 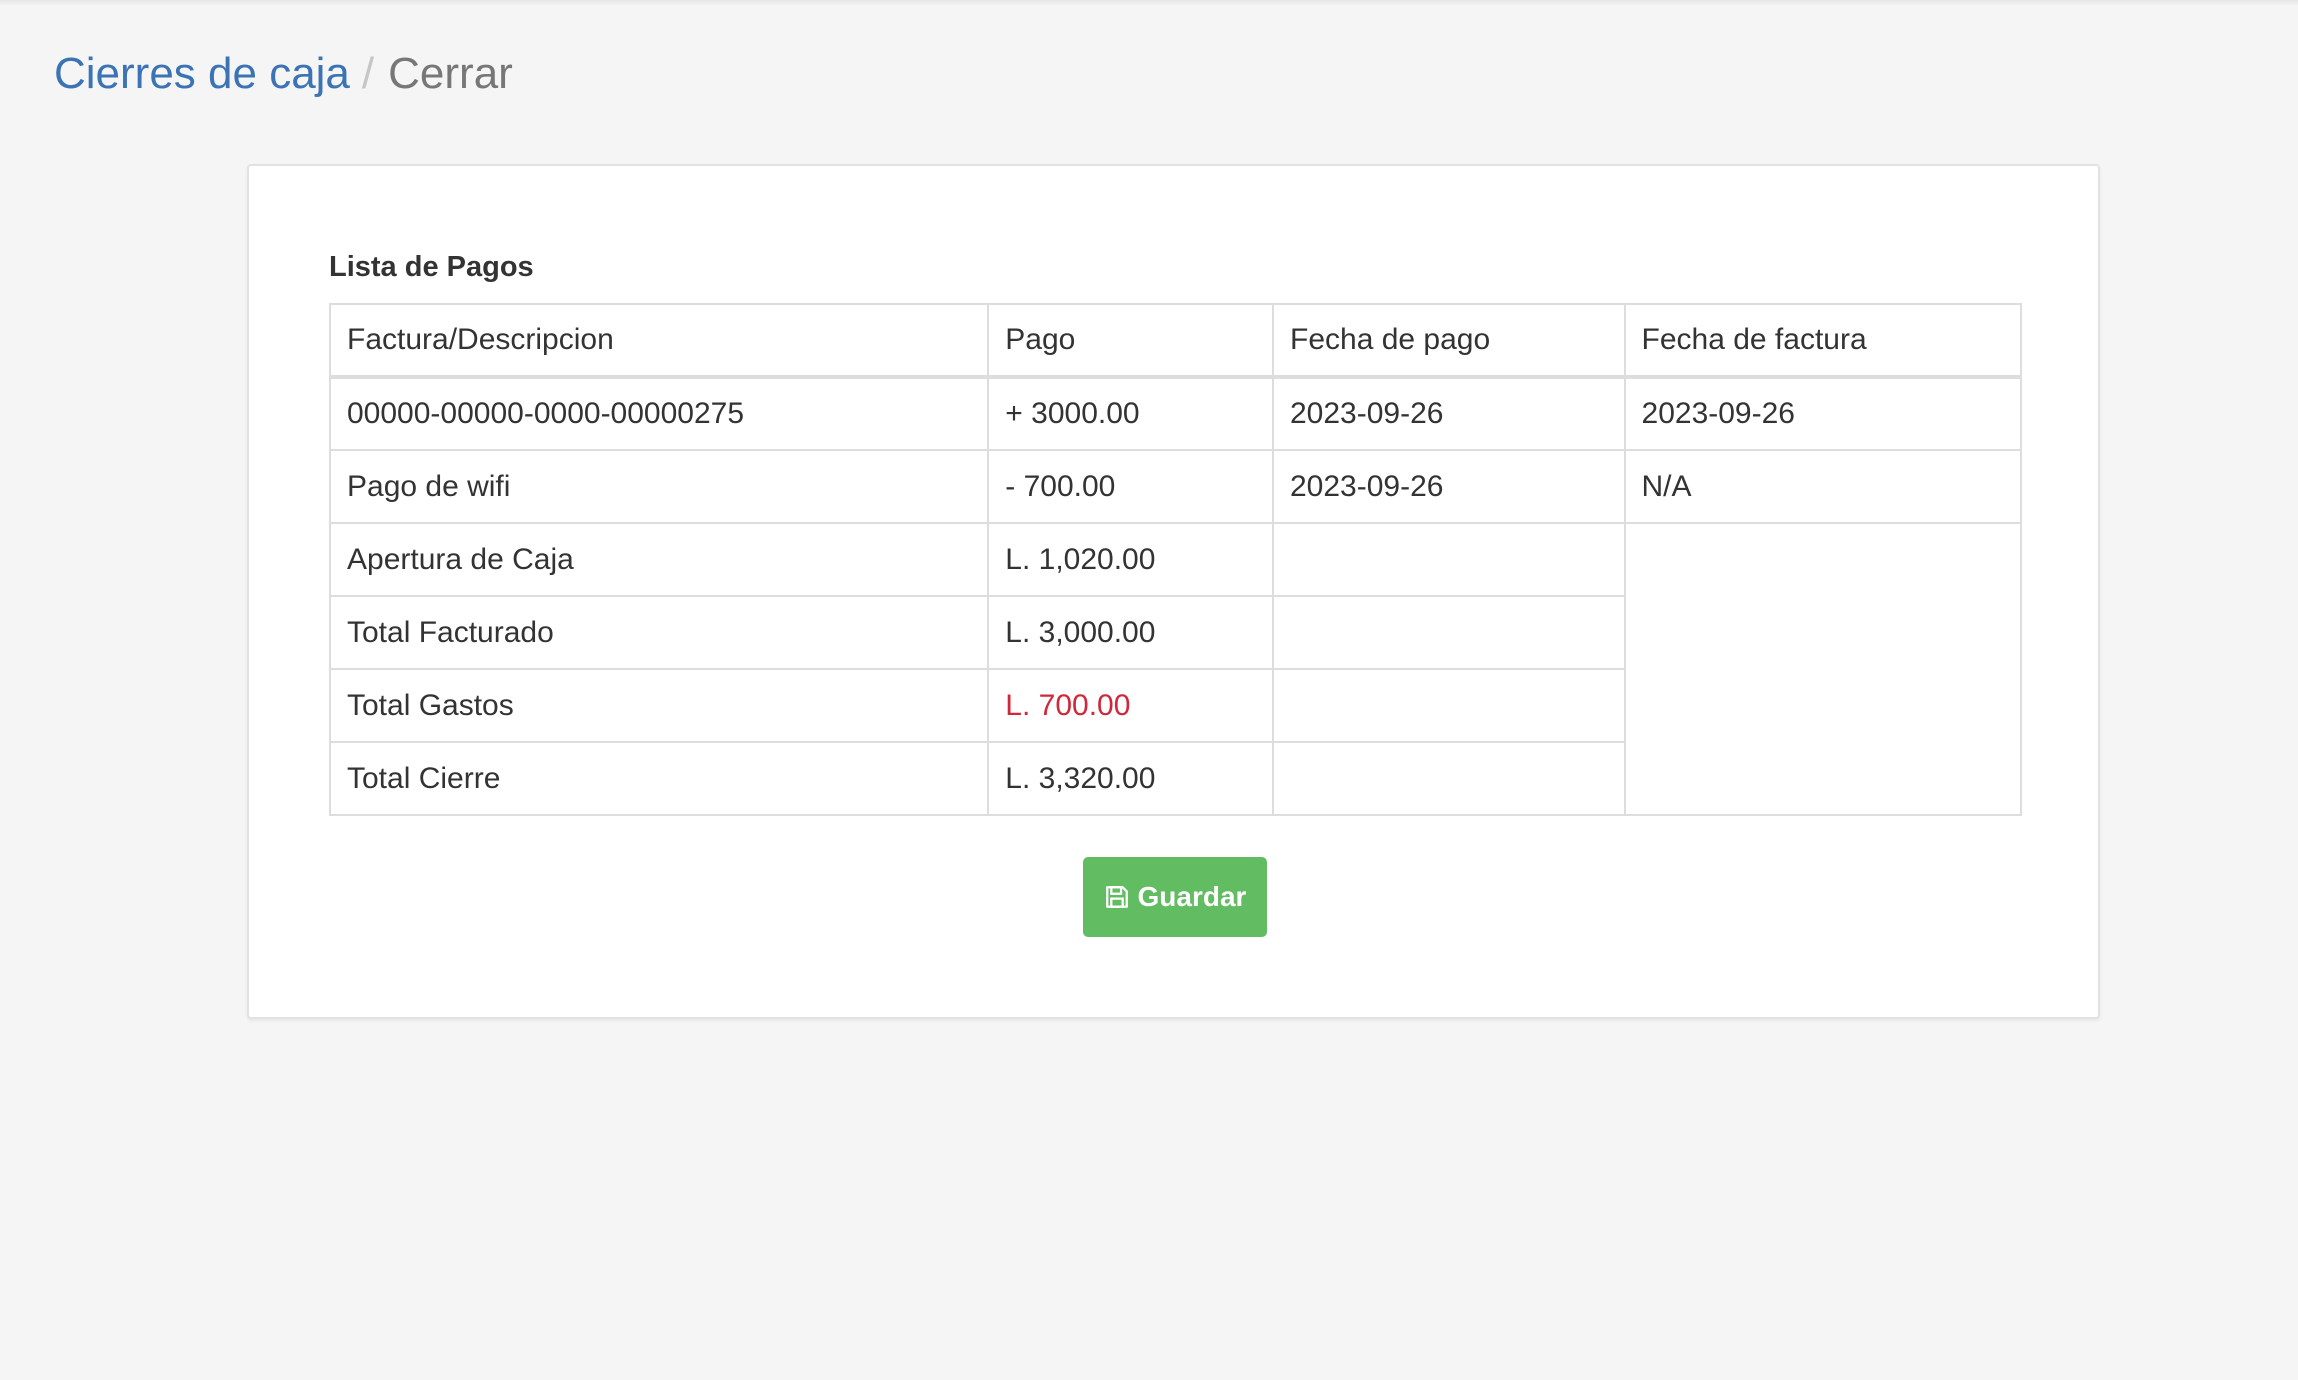 What do you see at coordinates (1192, 896) in the screenshot?
I see `save-button-label: Guardar` at bounding box center [1192, 896].